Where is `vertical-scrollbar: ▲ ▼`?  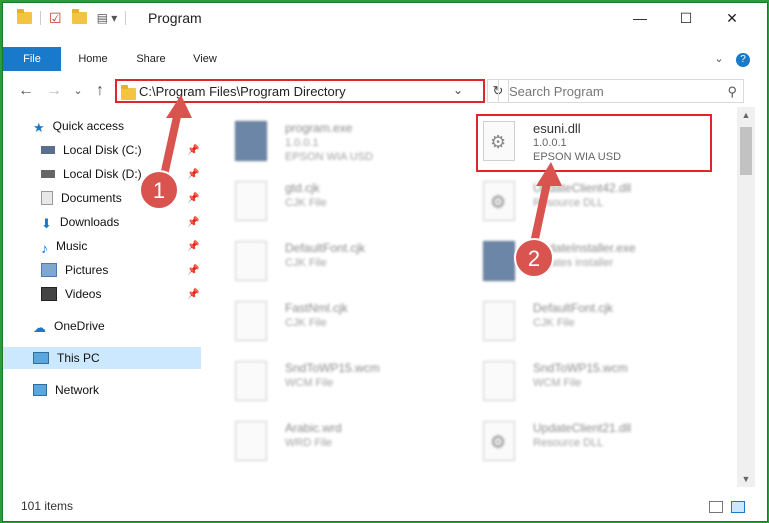
vertical-scrollbar: ▲ ▼ is located at coordinates (746, 297).